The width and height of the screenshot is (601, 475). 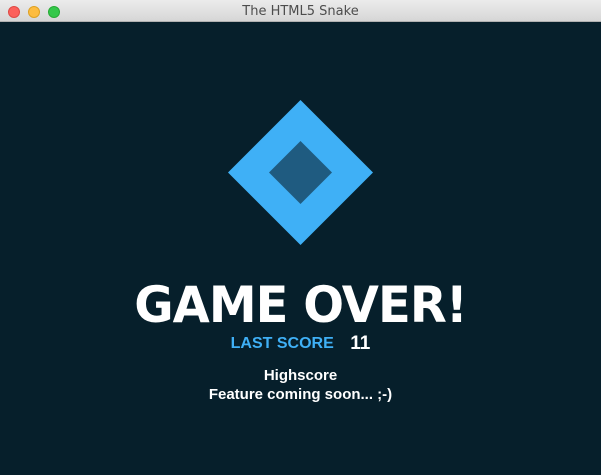 What do you see at coordinates (300, 394) in the screenshot?
I see `highscore-note: Feature coming soon... ;-)` at bounding box center [300, 394].